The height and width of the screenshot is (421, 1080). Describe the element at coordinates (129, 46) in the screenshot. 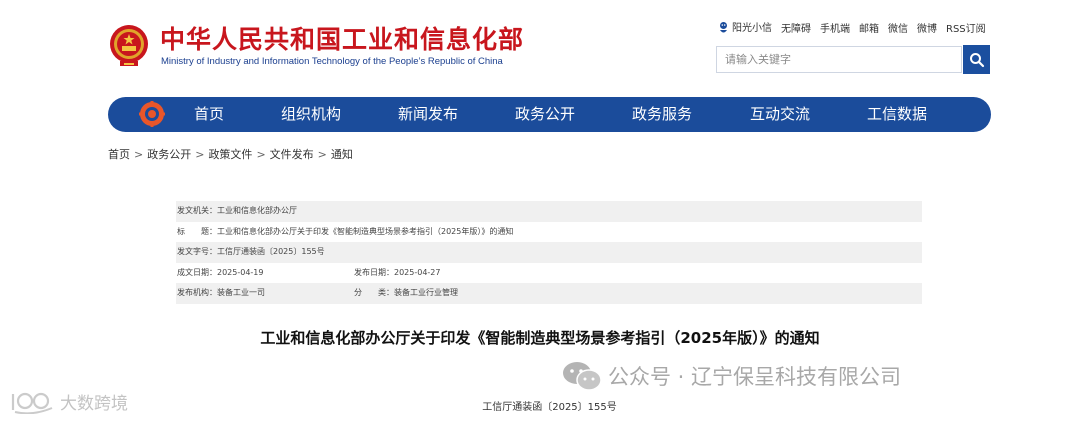

I see `national-emblem-icon` at that location.